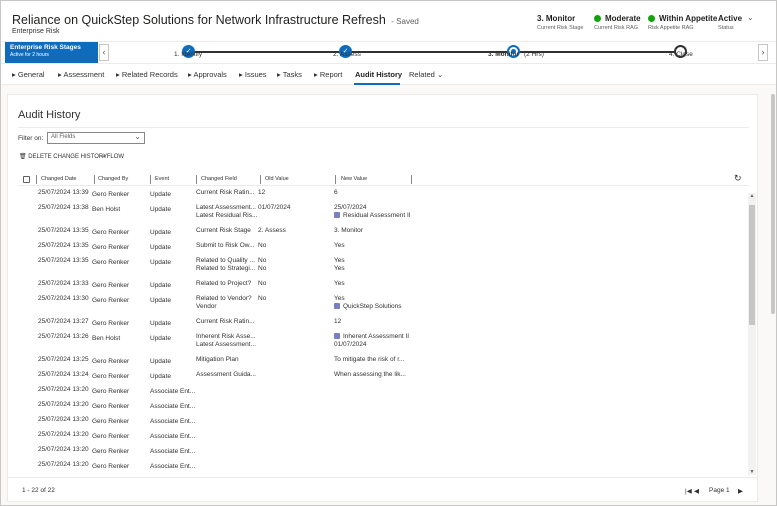  What do you see at coordinates (63, 245) in the screenshot?
I see `cell-date: 25/07/2024 13:35` at bounding box center [63, 245].